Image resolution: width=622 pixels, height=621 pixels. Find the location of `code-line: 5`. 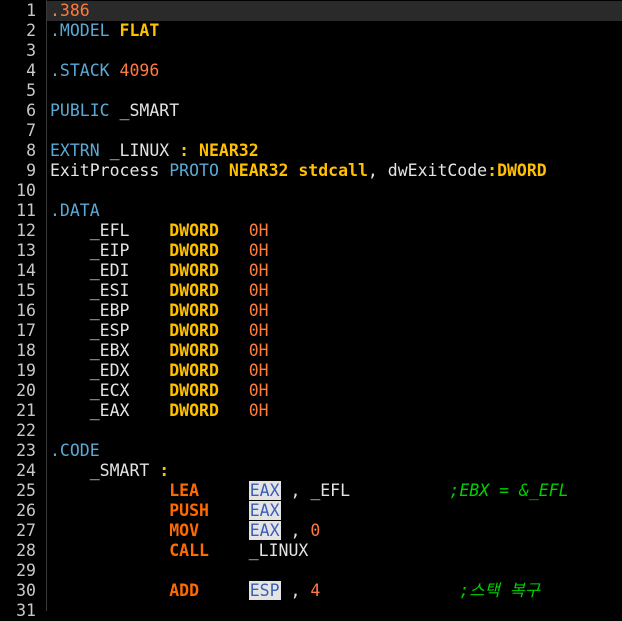

code-line: 5 is located at coordinates (311, 91).